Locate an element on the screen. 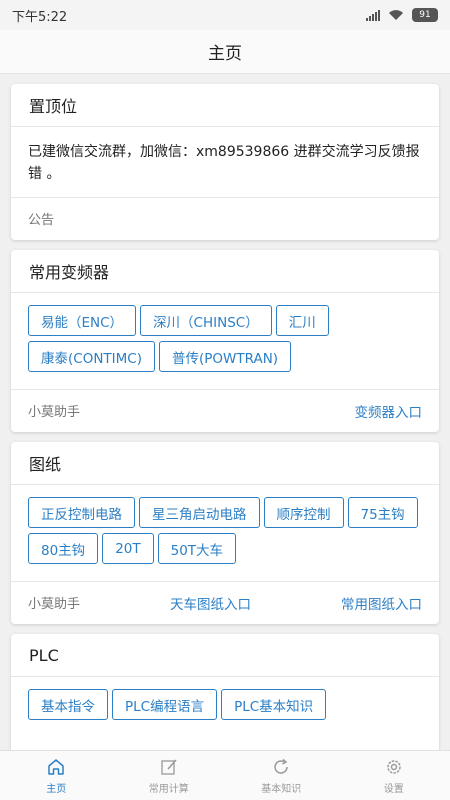 This screenshot has width=450, height=800. tab-calculations-label: 常用计算 is located at coordinates (168, 789).